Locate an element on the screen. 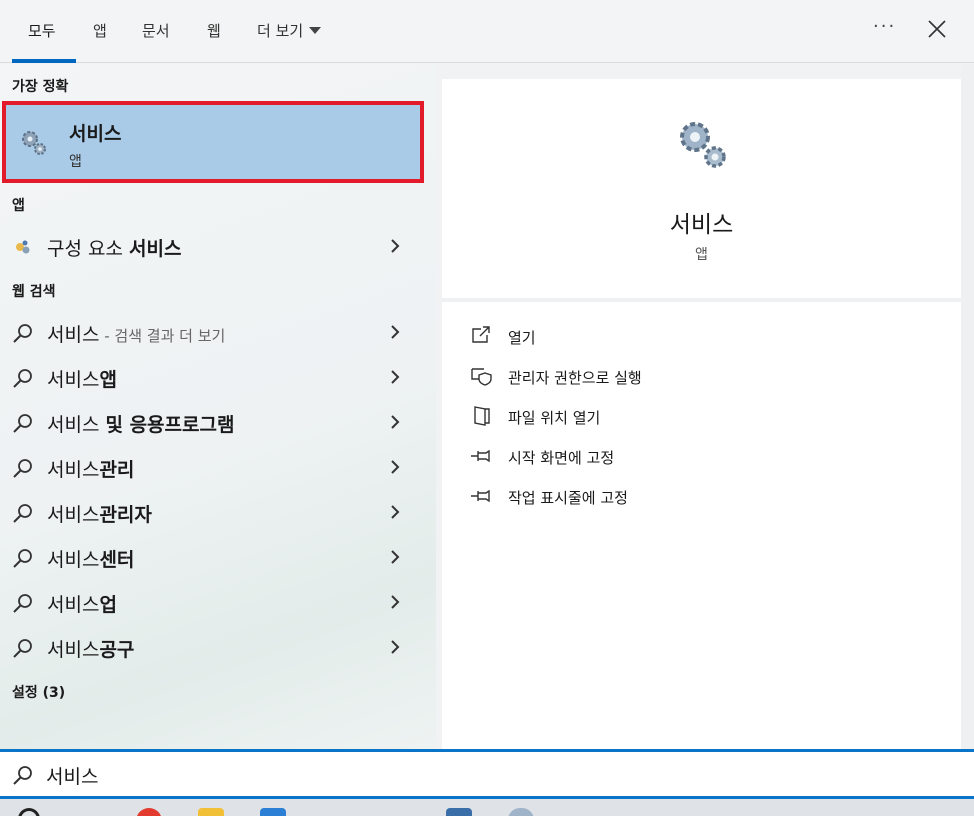 Image resolution: width=974 pixels, height=816 pixels. app-result-label: 구성 요소 서비스 is located at coordinates (114, 247).